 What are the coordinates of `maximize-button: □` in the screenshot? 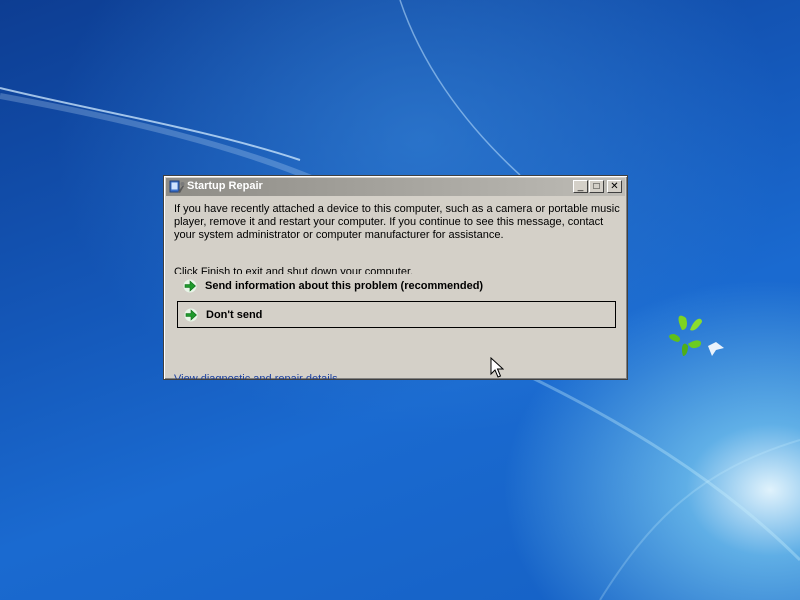 It's located at (596, 186).